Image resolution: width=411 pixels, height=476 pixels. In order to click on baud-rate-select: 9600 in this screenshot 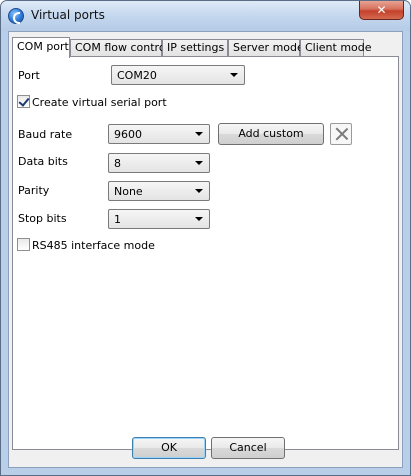, I will do `click(159, 134)`.